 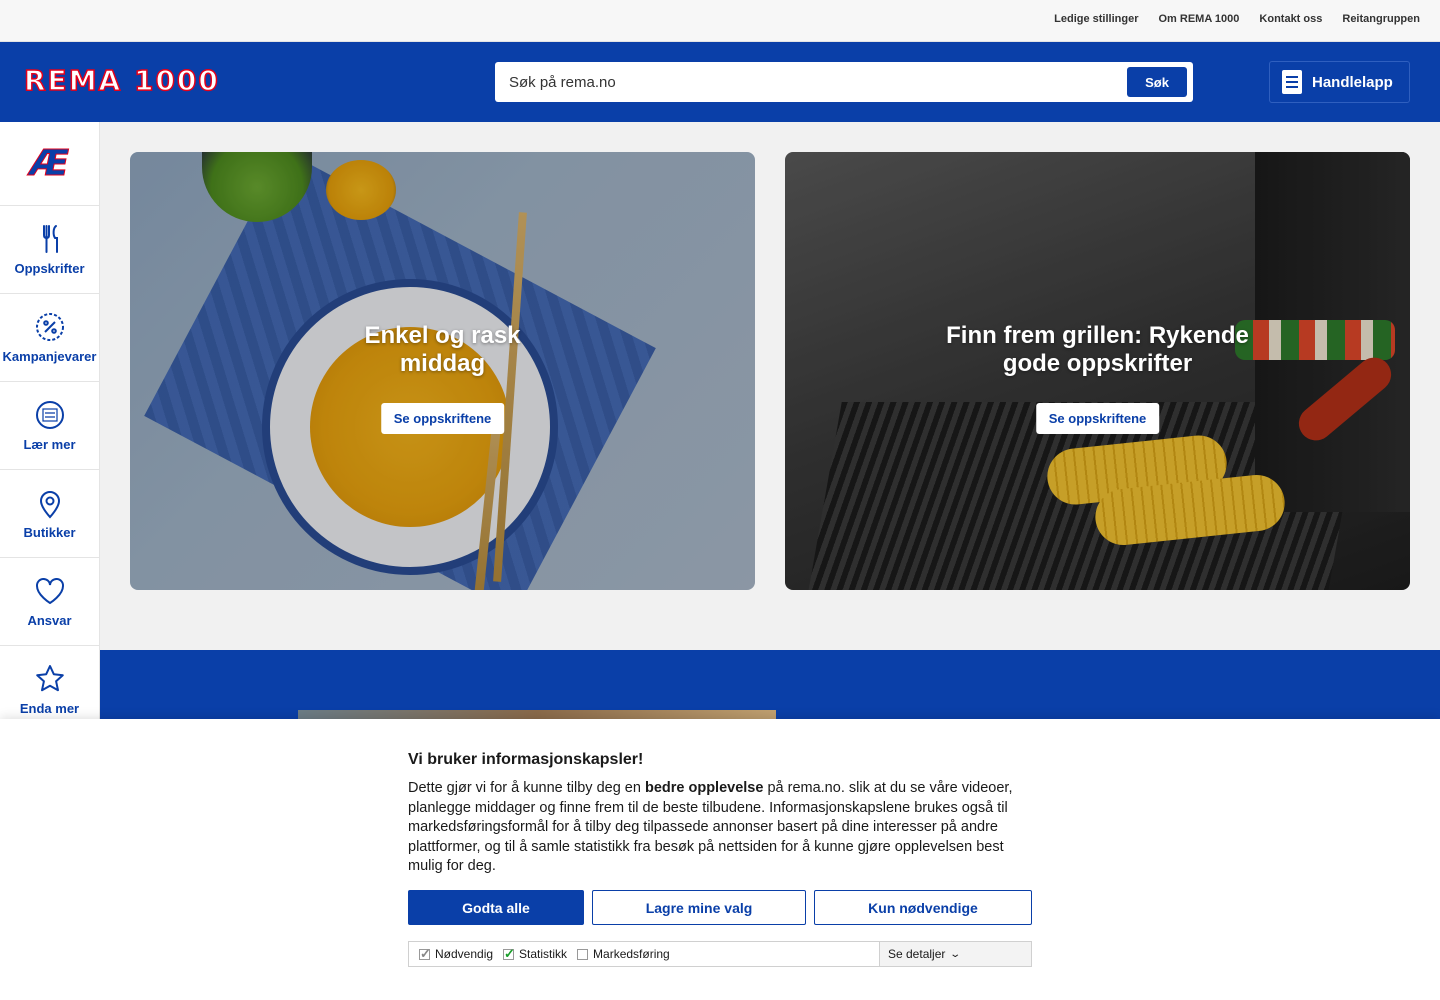 I want to click on details-label: Se detaljer, so click(x=917, y=954).